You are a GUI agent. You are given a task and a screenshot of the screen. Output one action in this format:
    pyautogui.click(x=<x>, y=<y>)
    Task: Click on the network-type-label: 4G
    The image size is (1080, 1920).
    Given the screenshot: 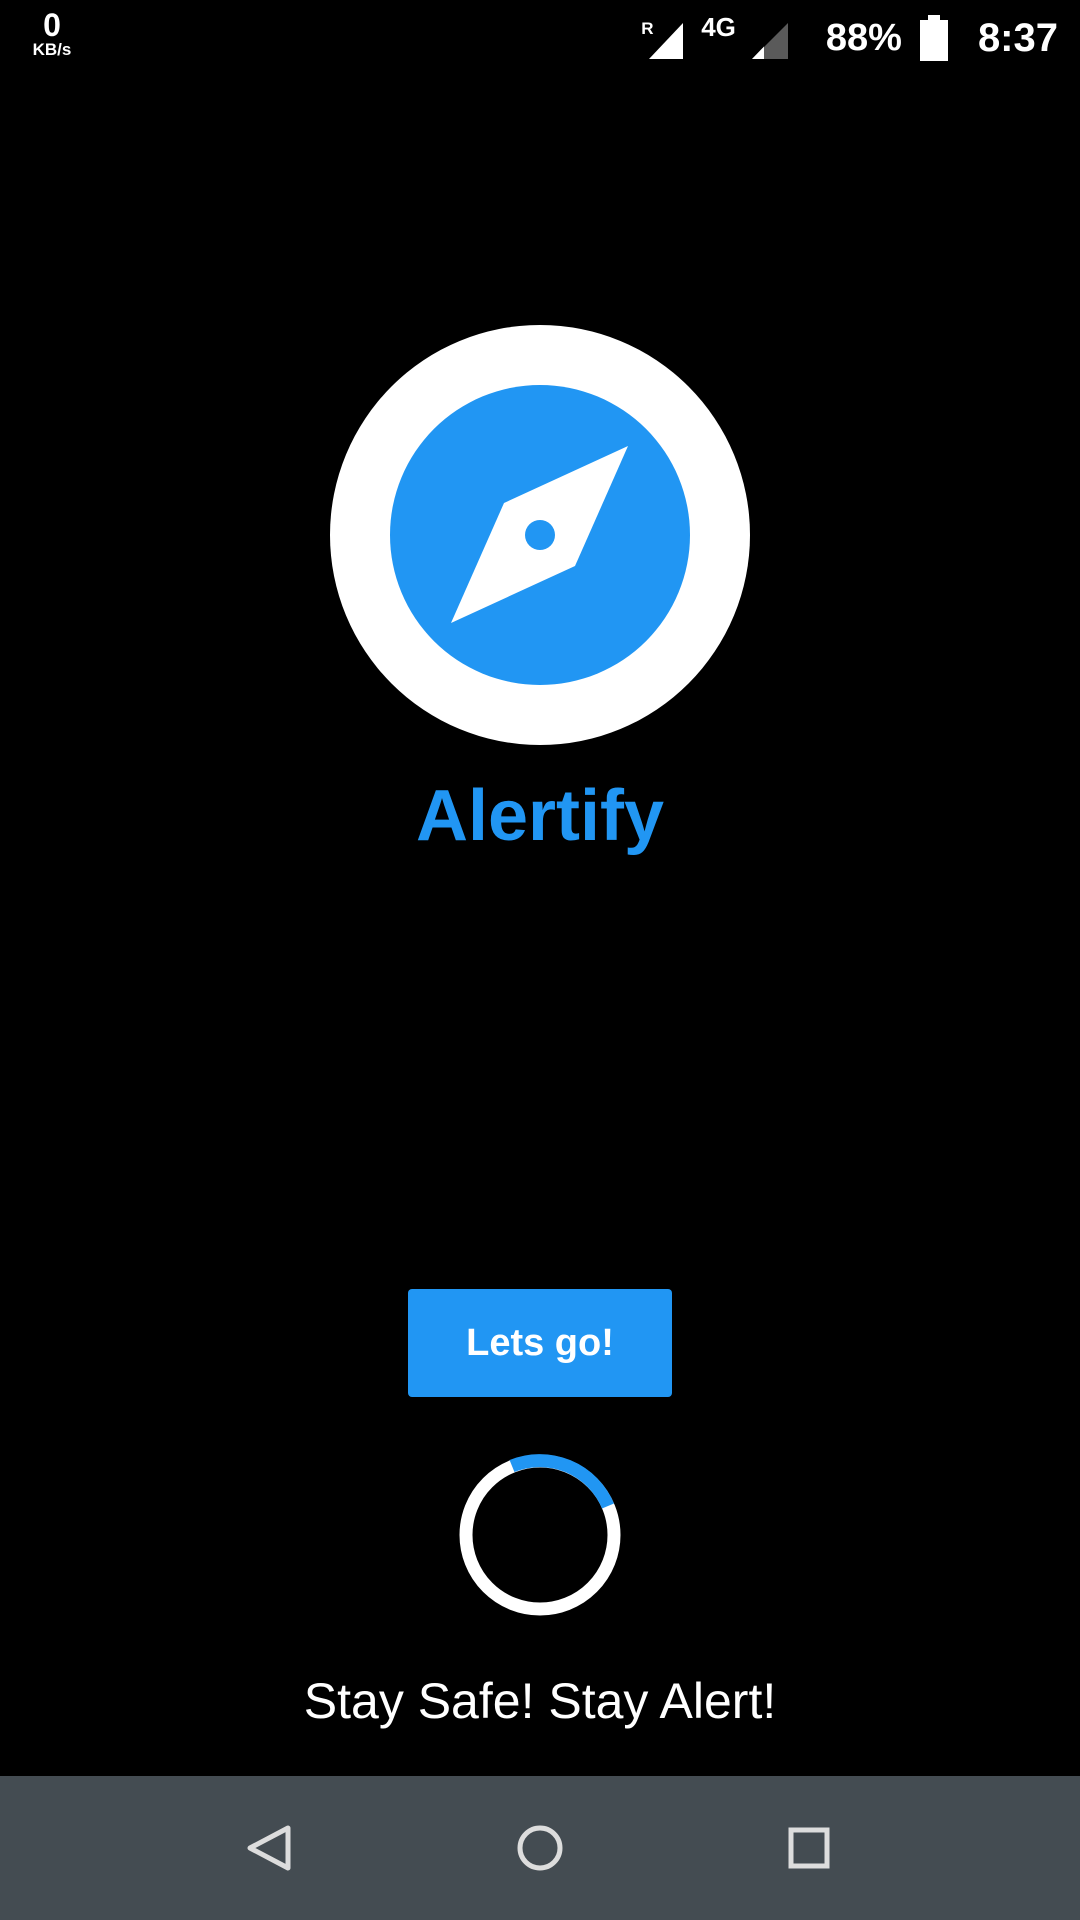 What is the action you would take?
    pyautogui.click(x=718, y=27)
    